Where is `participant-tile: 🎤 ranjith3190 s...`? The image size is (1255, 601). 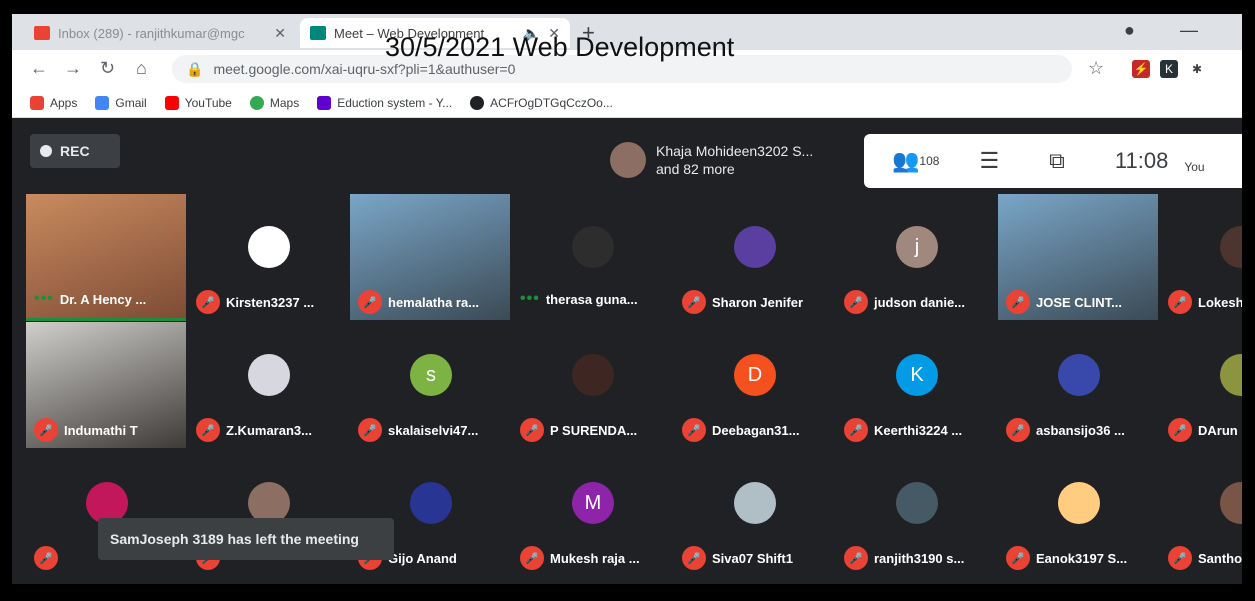
participant-tile: 🎤 ranjith3190 s... is located at coordinates (916, 513).